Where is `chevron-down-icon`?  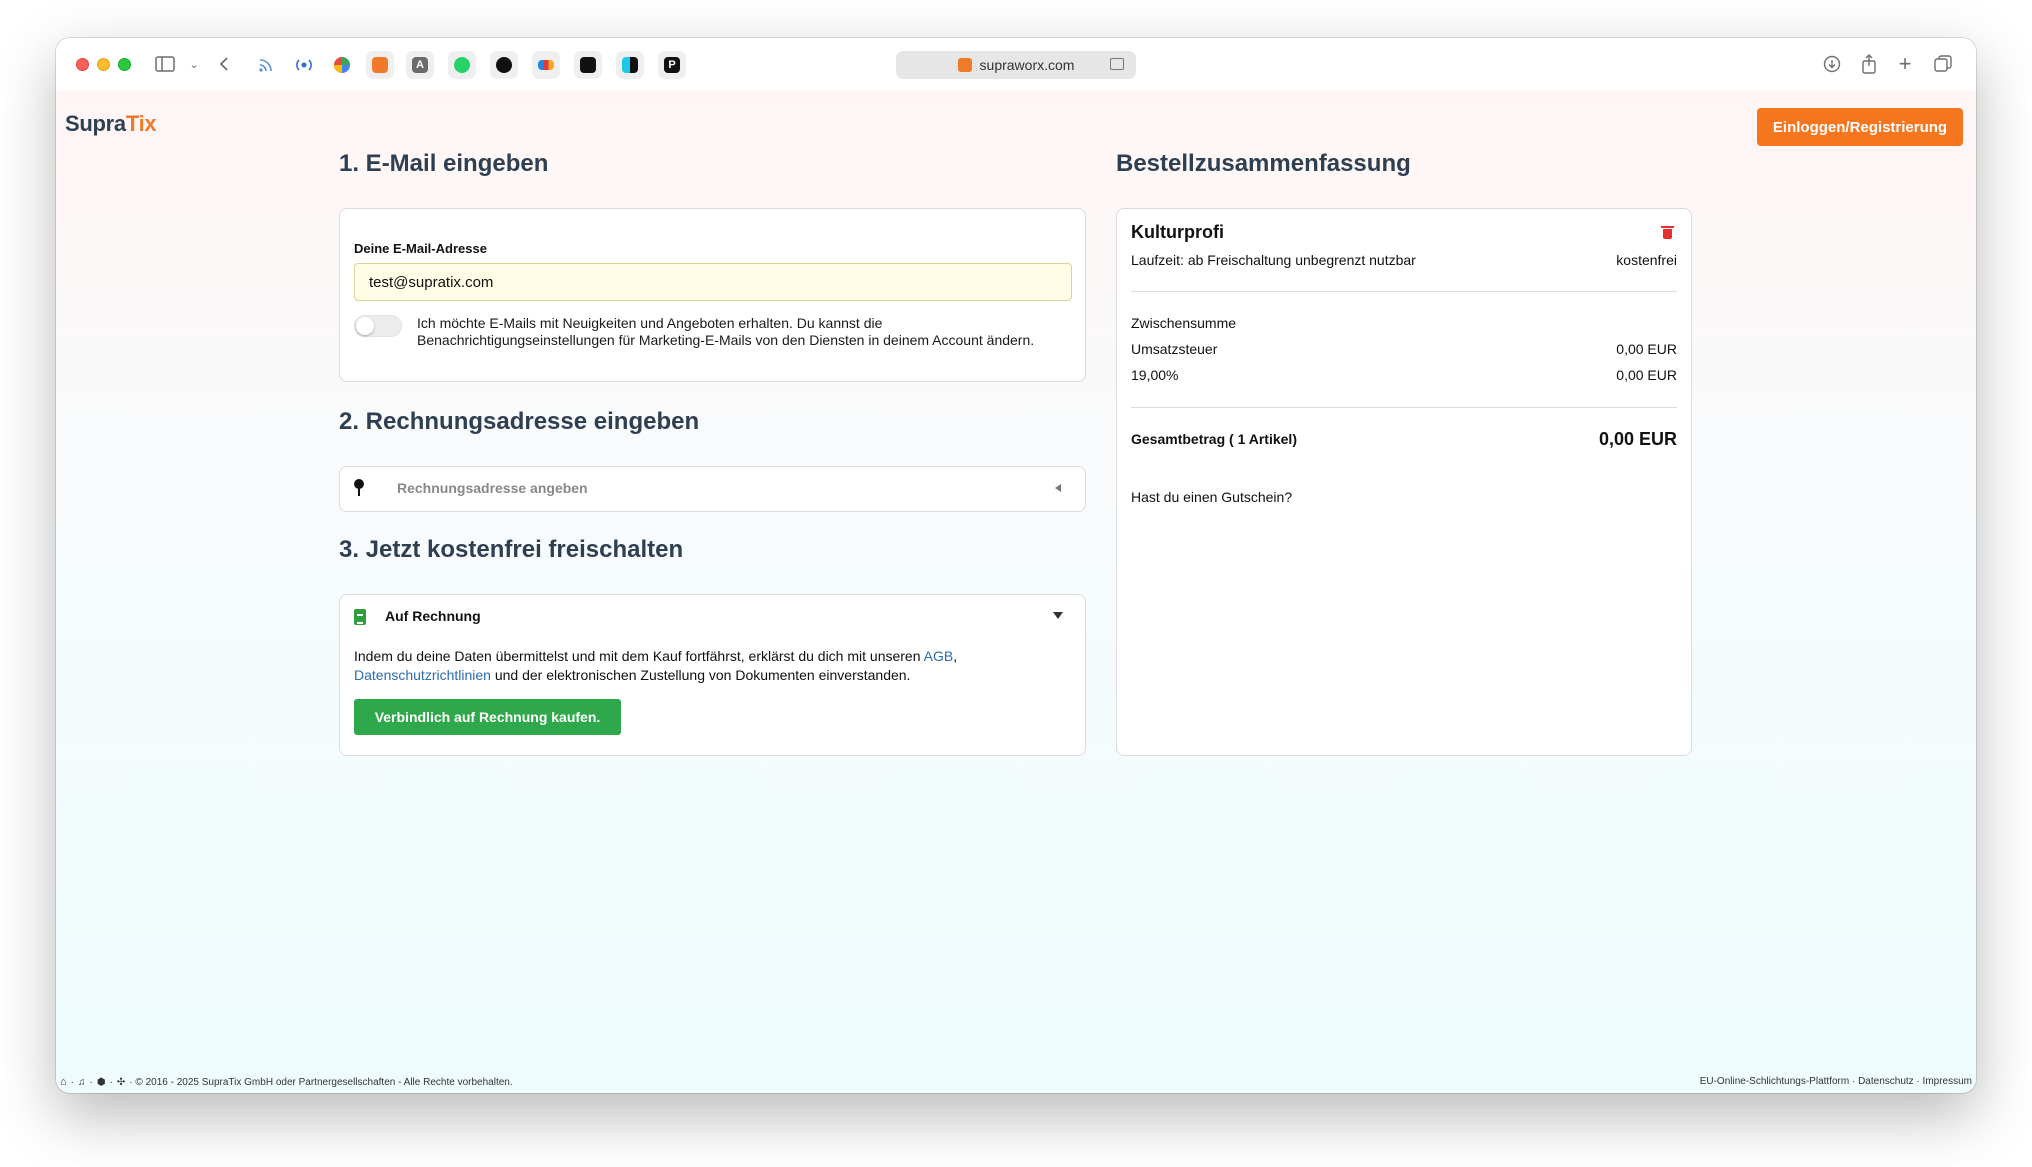
chevron-down-icon is located at coordinates (1058, 615).